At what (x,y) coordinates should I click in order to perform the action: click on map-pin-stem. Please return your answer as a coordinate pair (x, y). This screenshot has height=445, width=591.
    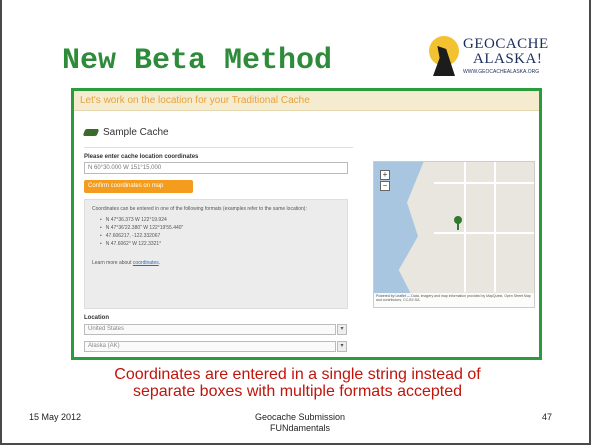
    Looking at the image, I should click on (458, 226).